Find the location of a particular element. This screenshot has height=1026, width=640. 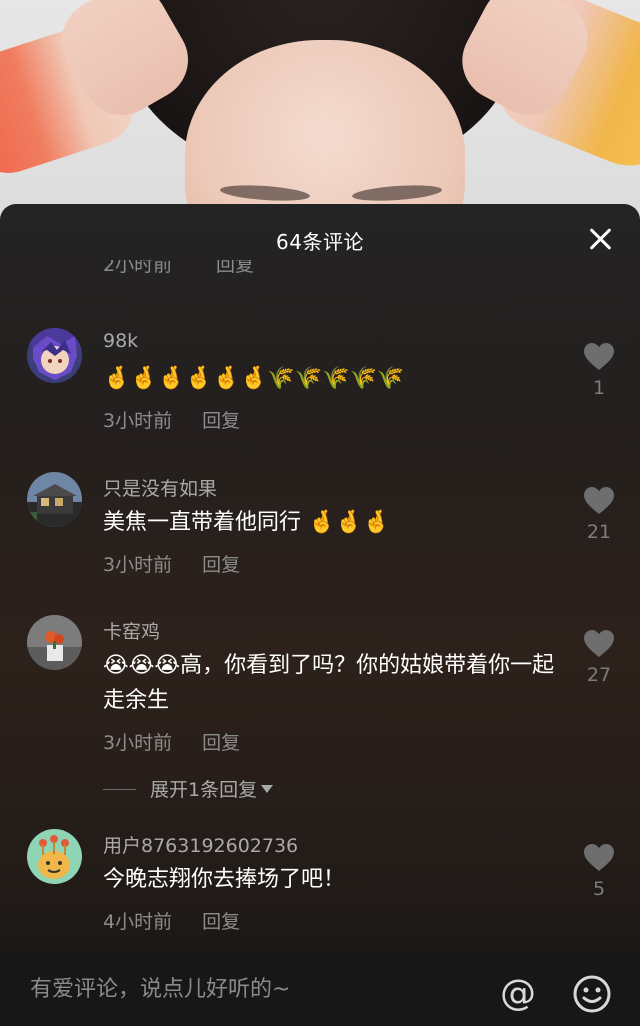

like-count: 27 is located at coordinates (599, 675).